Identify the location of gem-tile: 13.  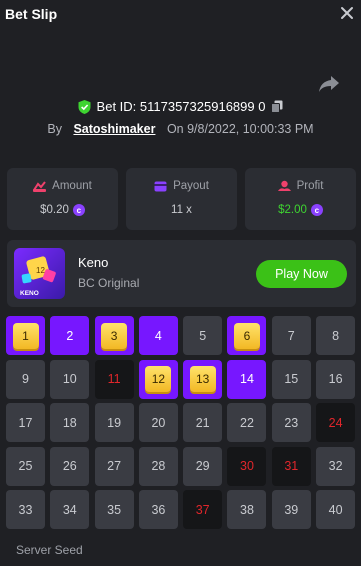
(202, 379).